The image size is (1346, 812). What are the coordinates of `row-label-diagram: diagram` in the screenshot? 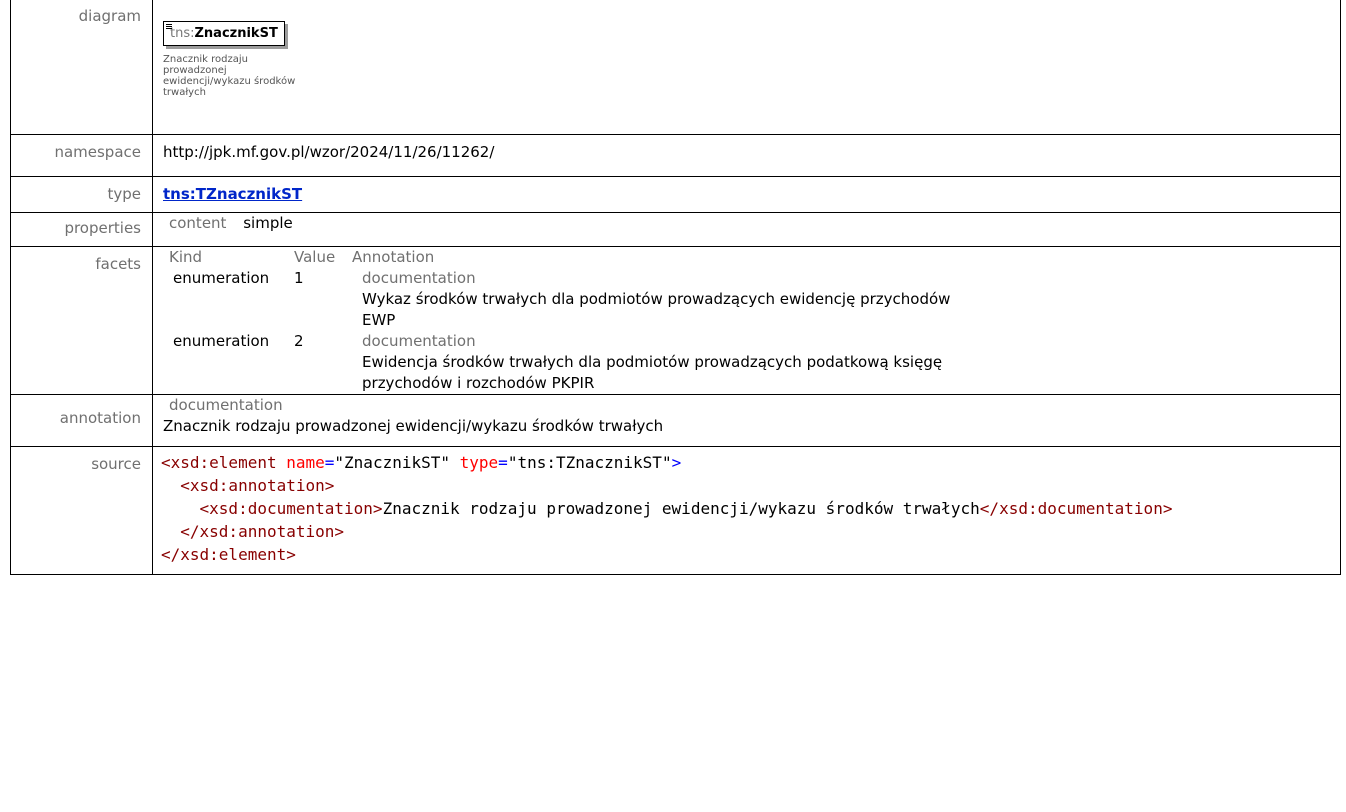 It's located at (81, 67).